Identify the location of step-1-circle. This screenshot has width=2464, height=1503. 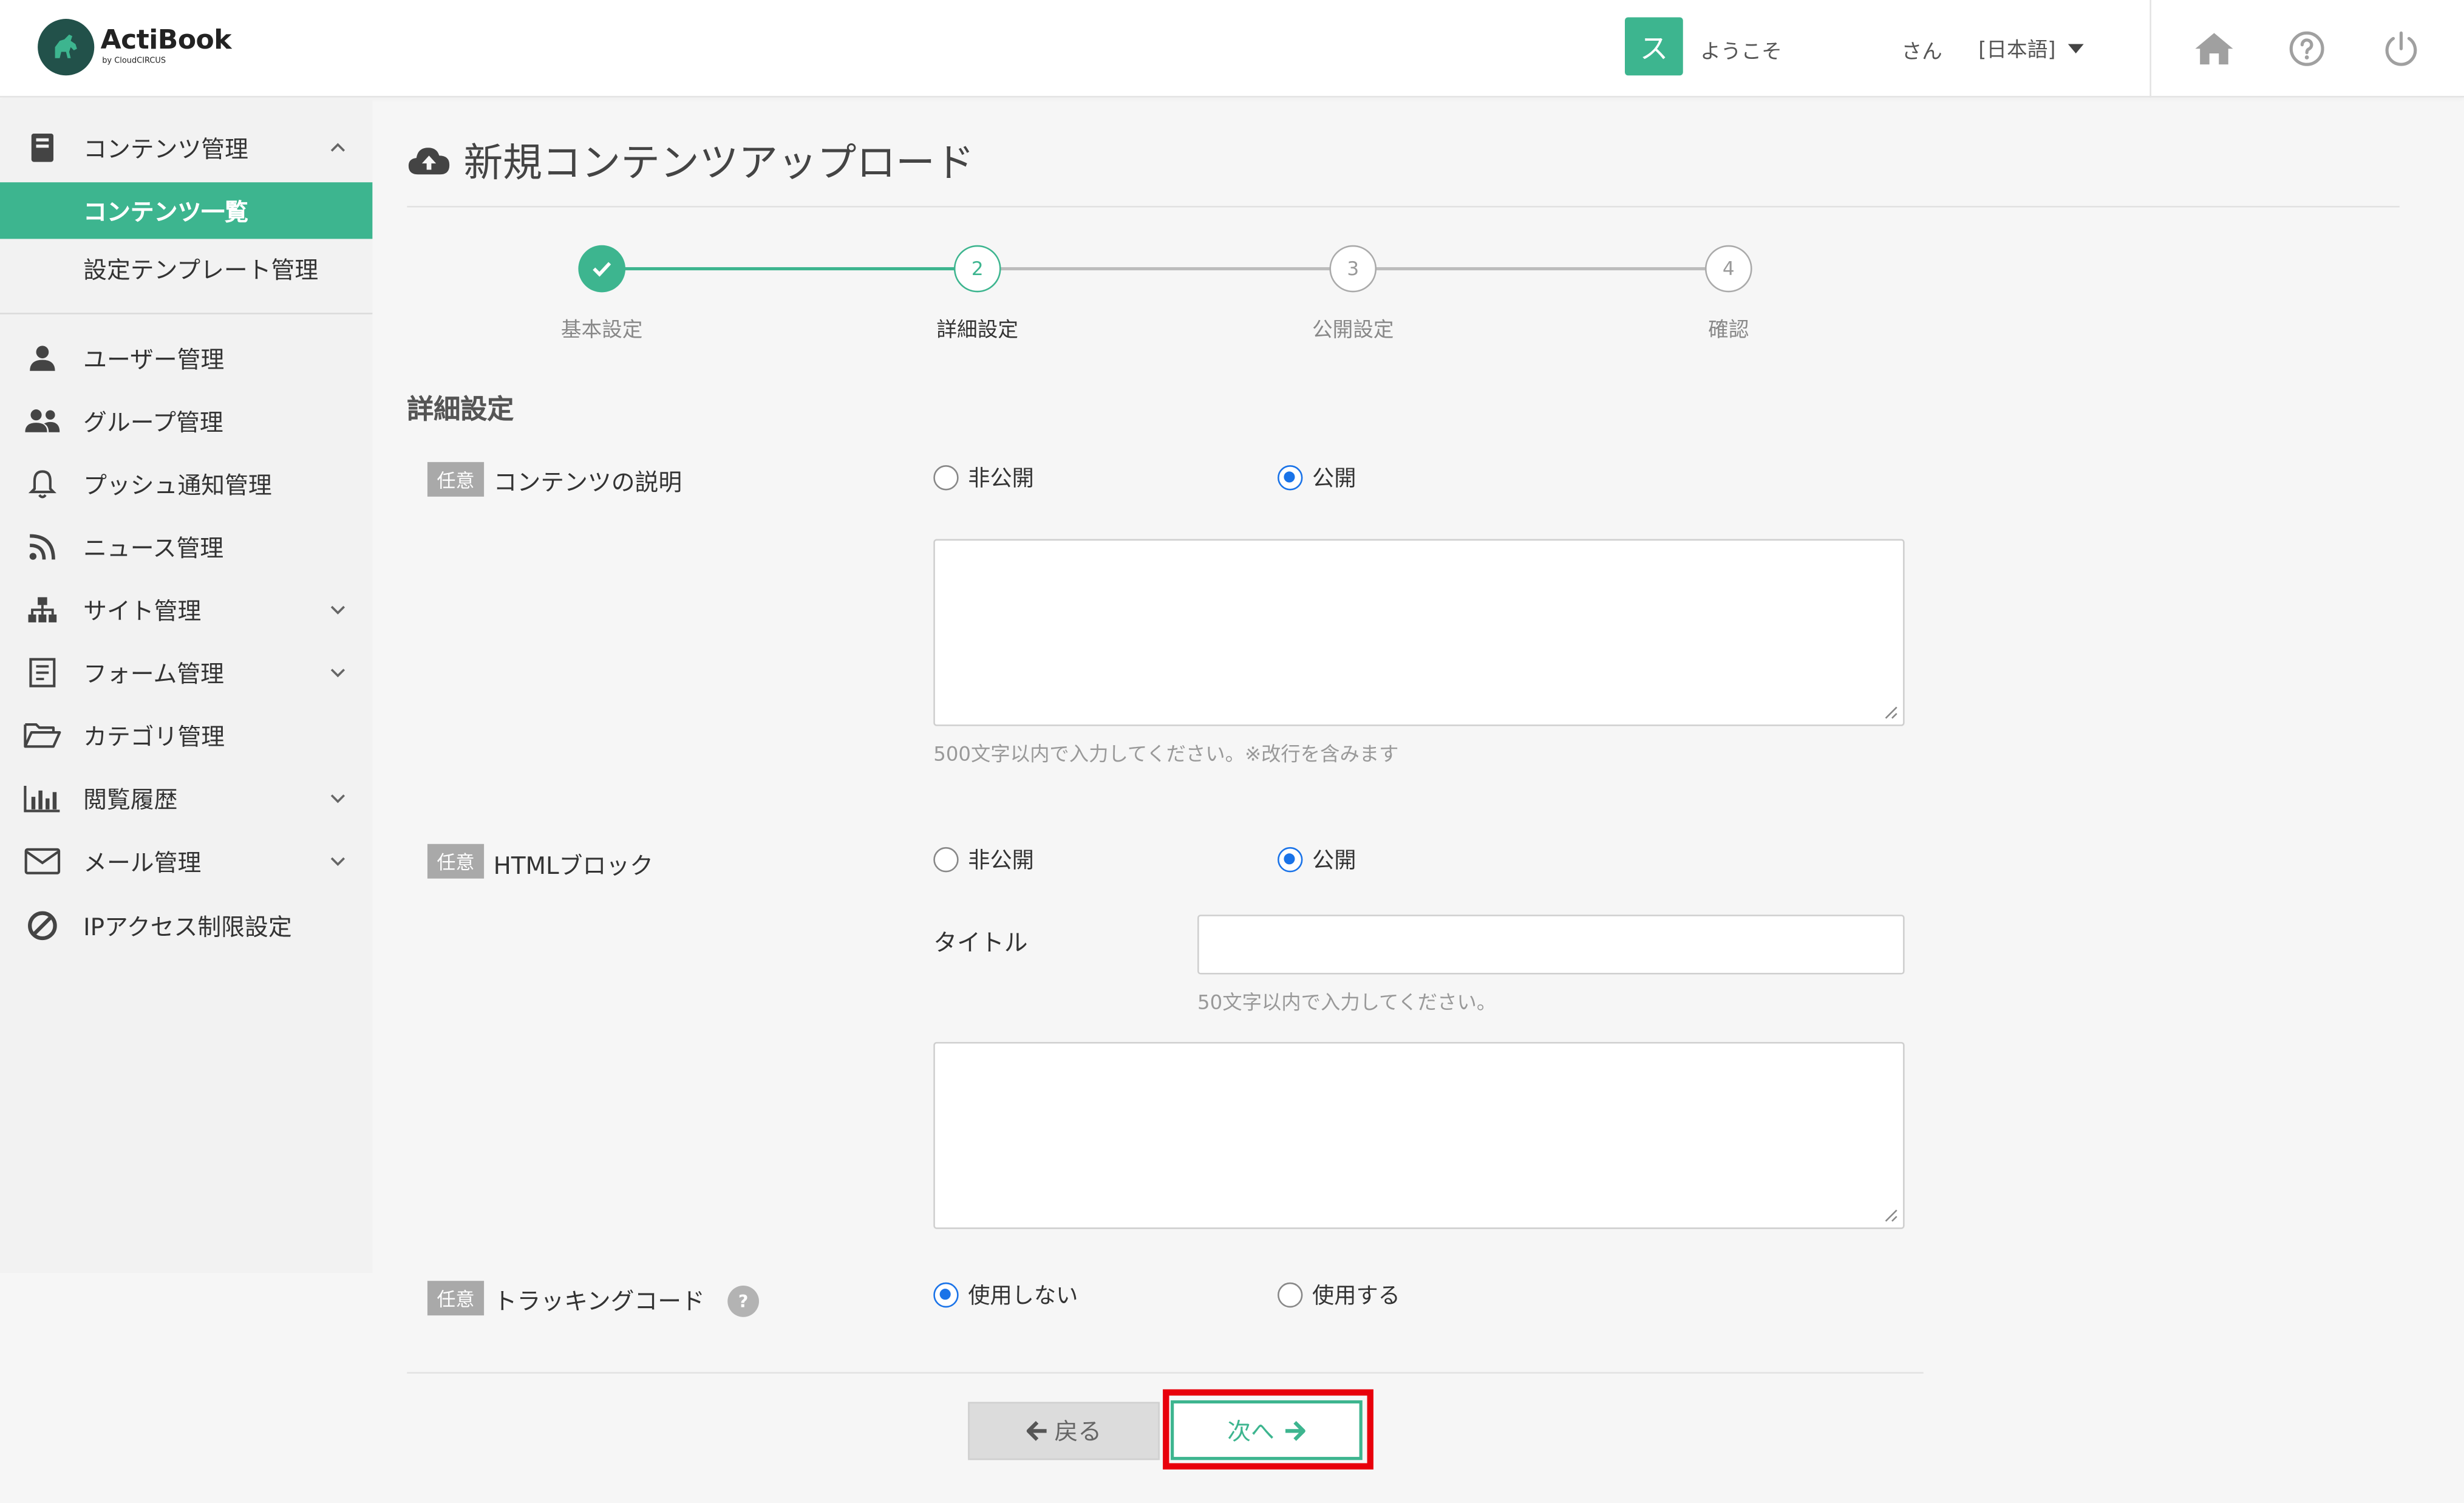
(602, 269).